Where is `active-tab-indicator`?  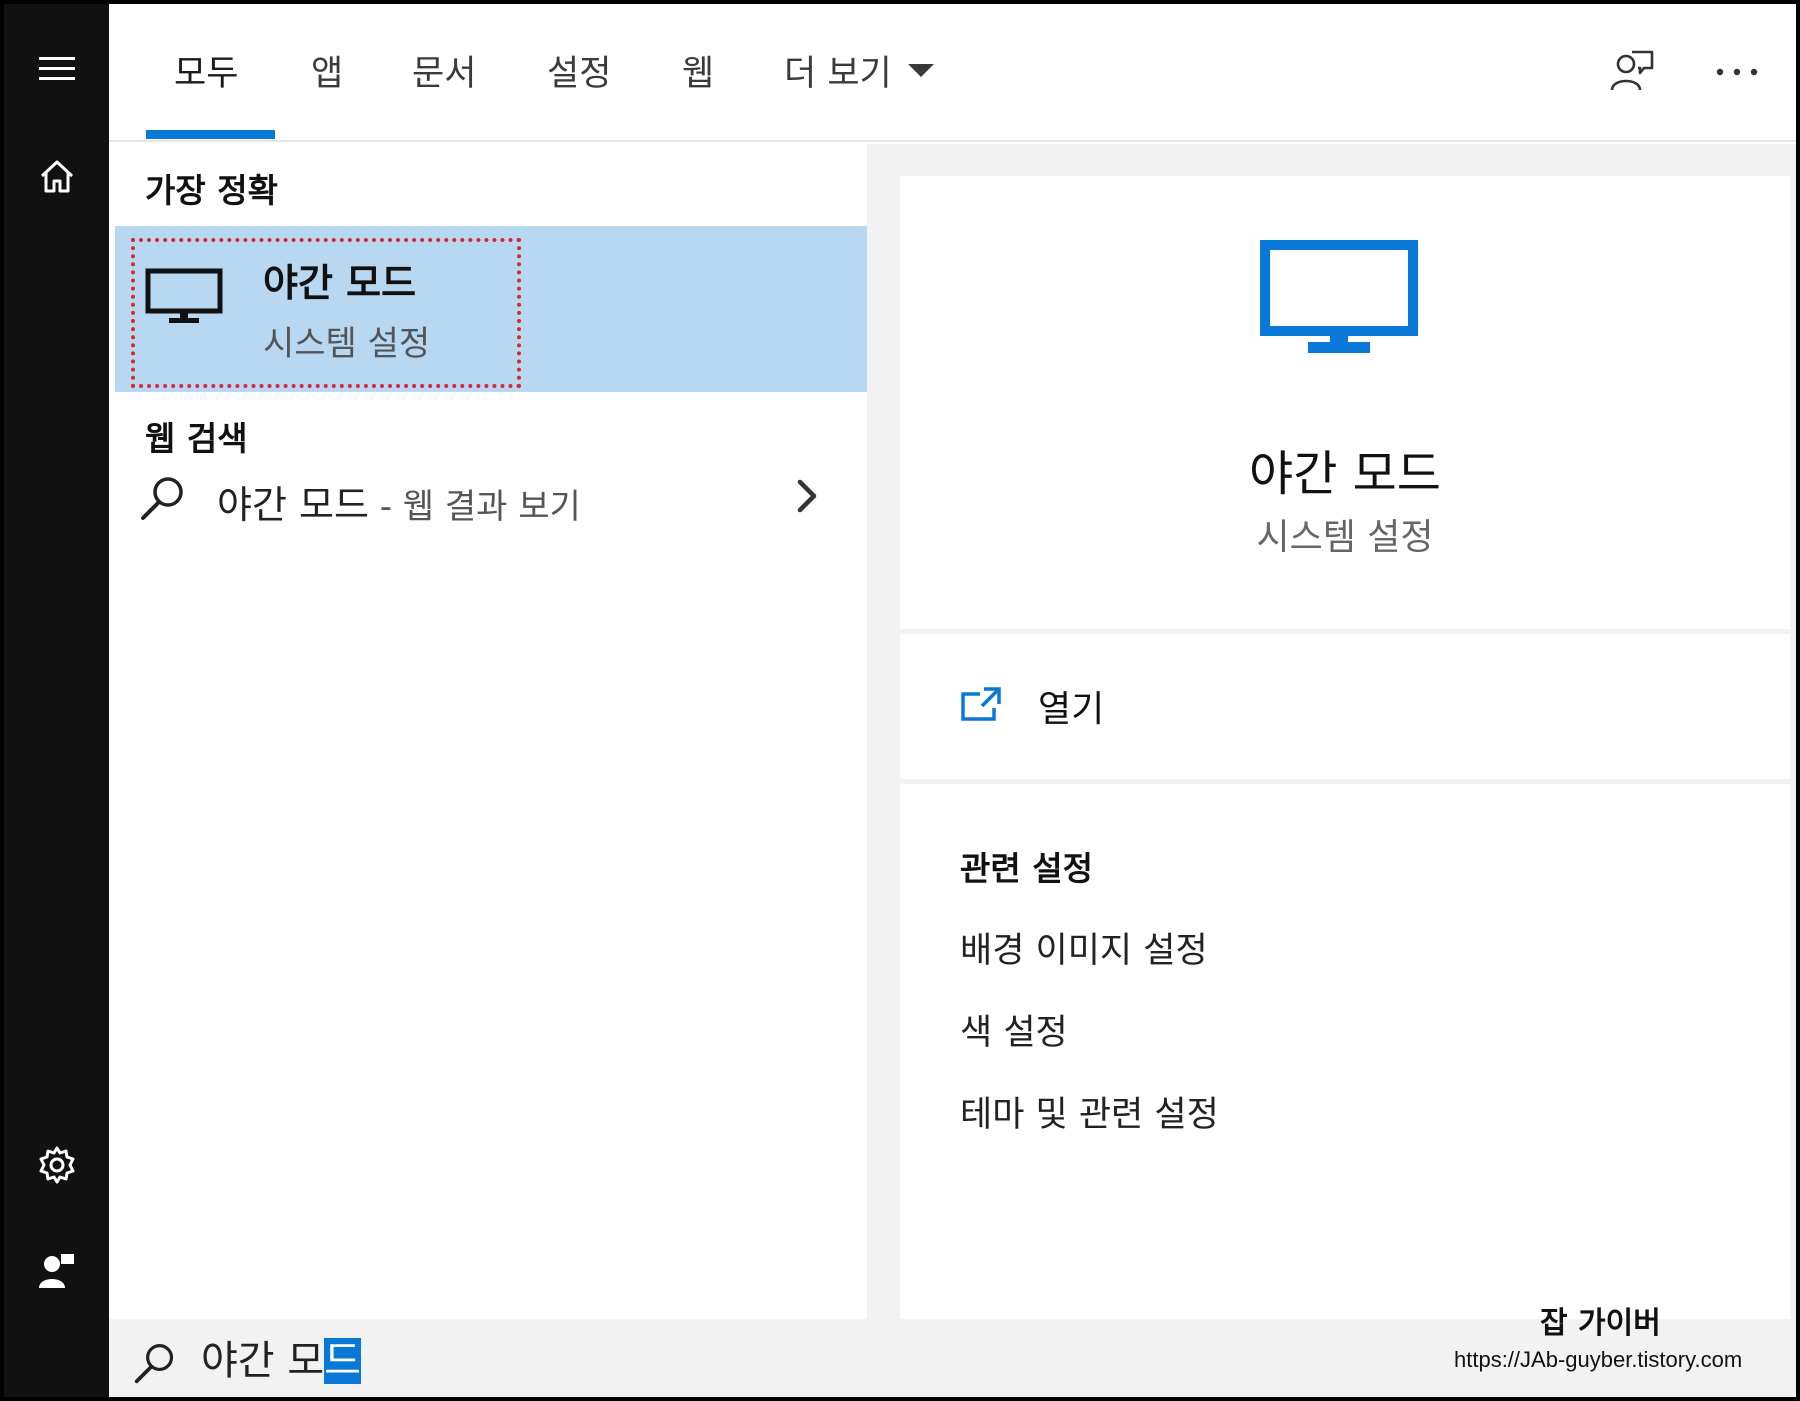 active-tab-indicator is located at coordinates (210, 134).